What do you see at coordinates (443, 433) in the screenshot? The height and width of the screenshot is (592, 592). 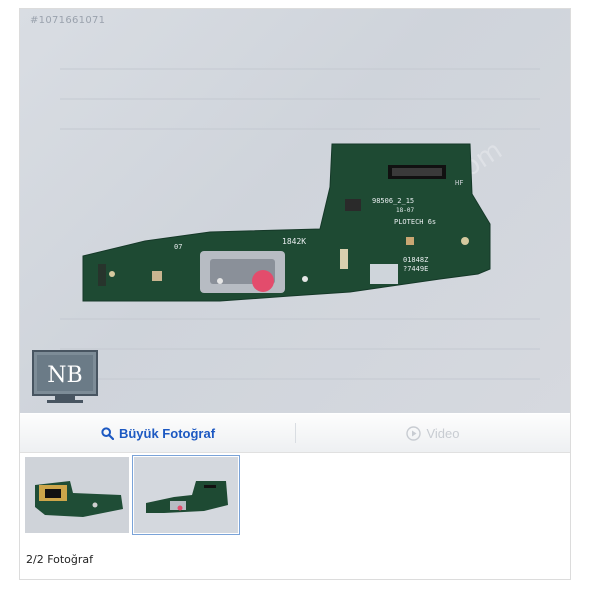 I see `video-label: Video` at bounding box center [443, 433].